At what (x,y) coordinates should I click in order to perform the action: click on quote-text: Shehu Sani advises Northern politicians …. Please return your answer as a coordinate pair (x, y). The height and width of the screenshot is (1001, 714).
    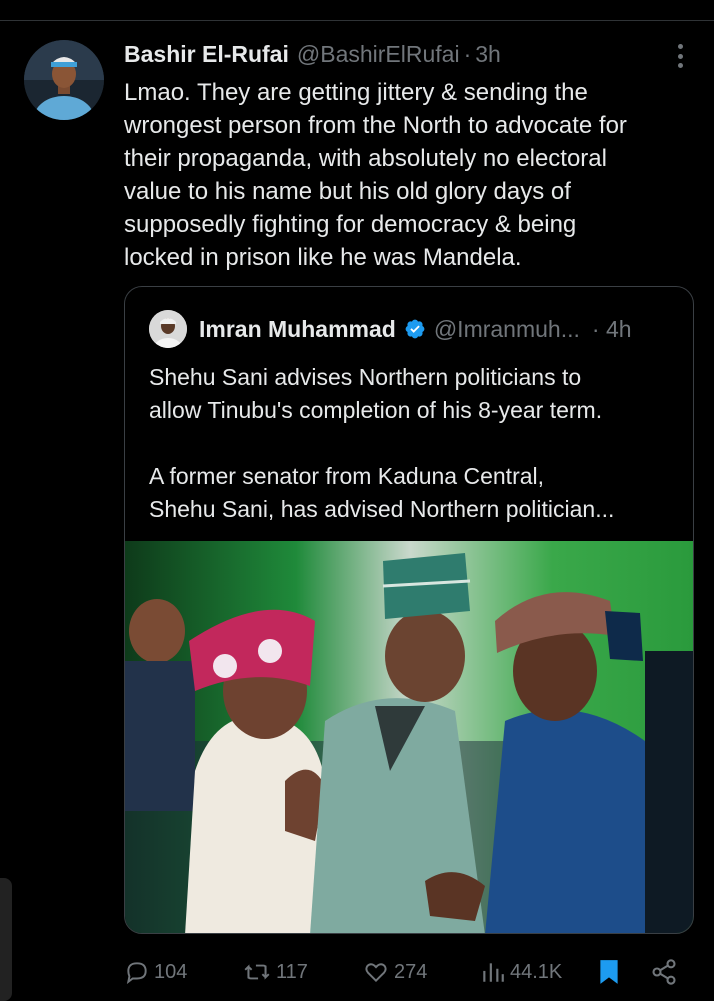
    Looking at the image, I should click on (382, 443).